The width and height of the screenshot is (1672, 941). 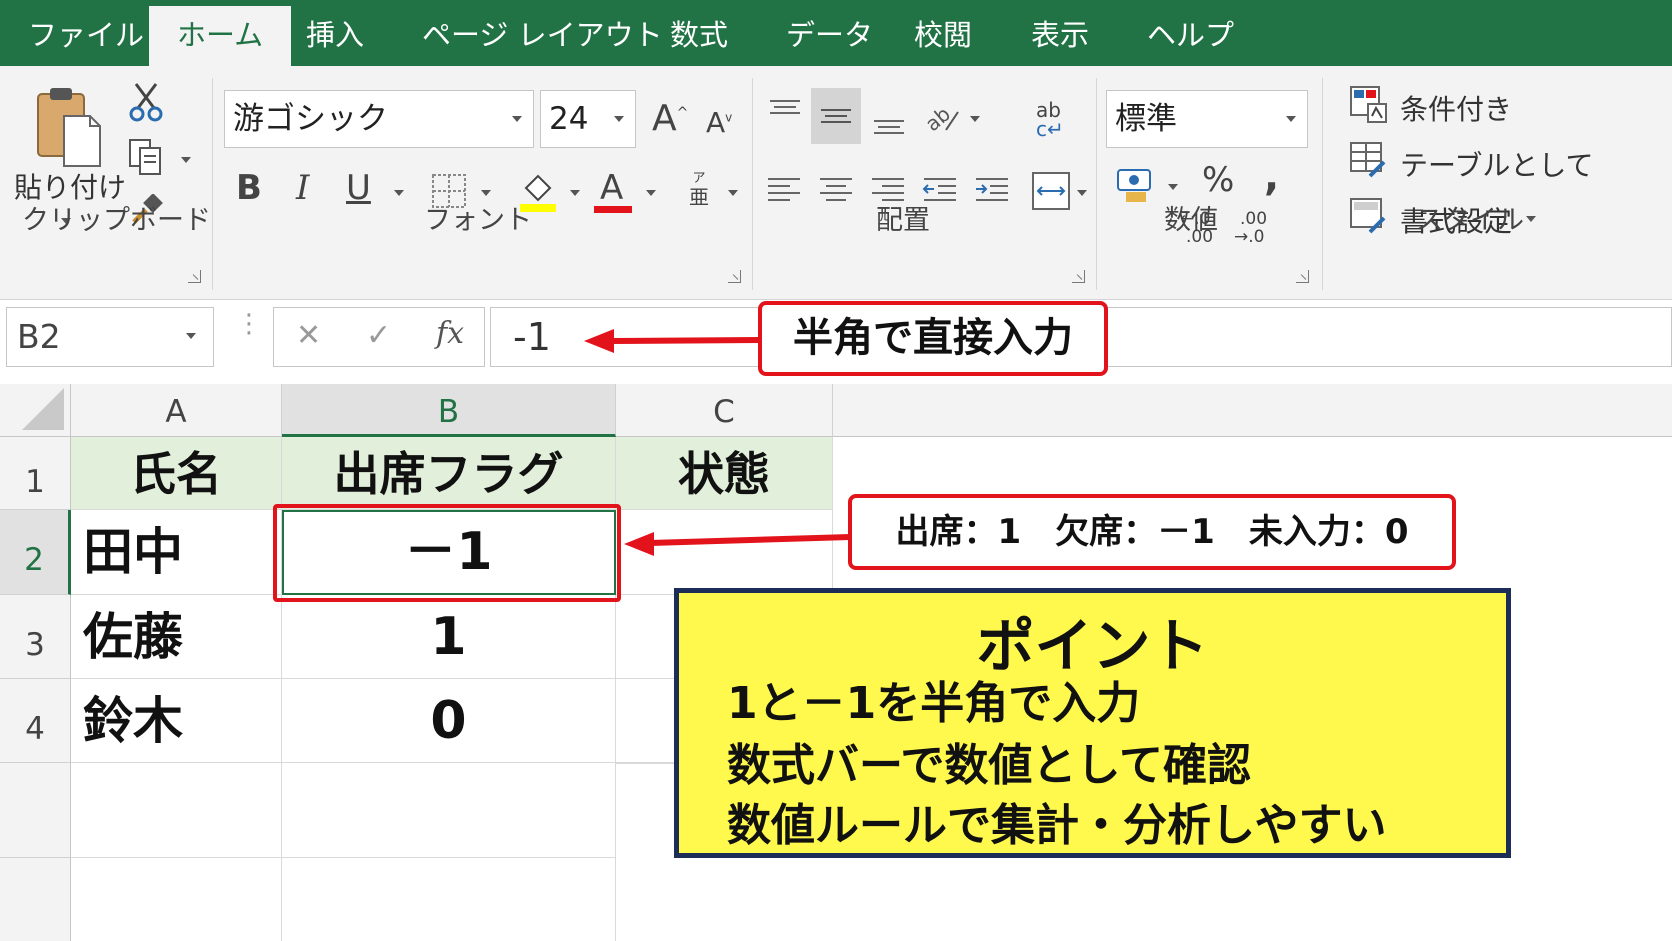 What do you see at coordinates (35, 552) in the screenshot?
I see `row-header-2: 2` at bounding box center [35, 552].